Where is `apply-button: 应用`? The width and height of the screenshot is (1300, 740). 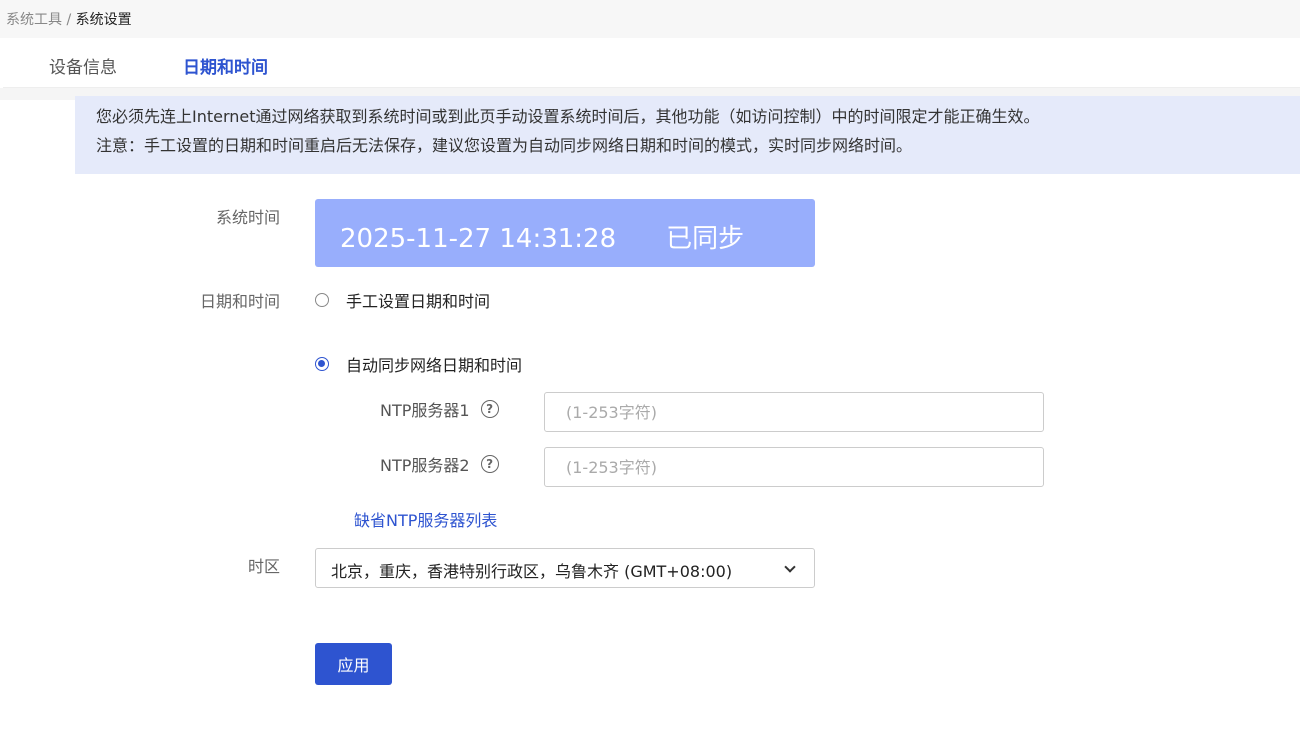 apply-button: 应用 is located at coordinates (353, 664).